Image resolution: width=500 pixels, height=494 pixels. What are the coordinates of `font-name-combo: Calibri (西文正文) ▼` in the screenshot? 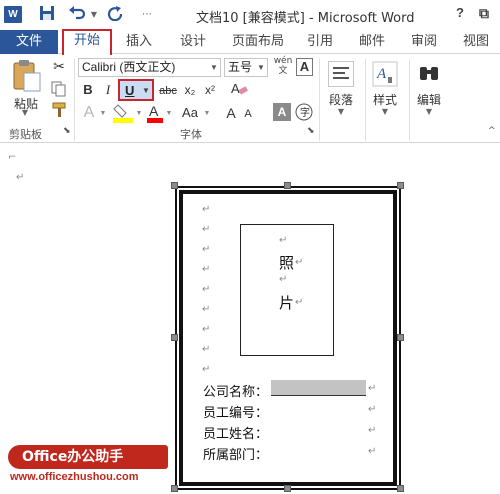 It's located at (149, 67).